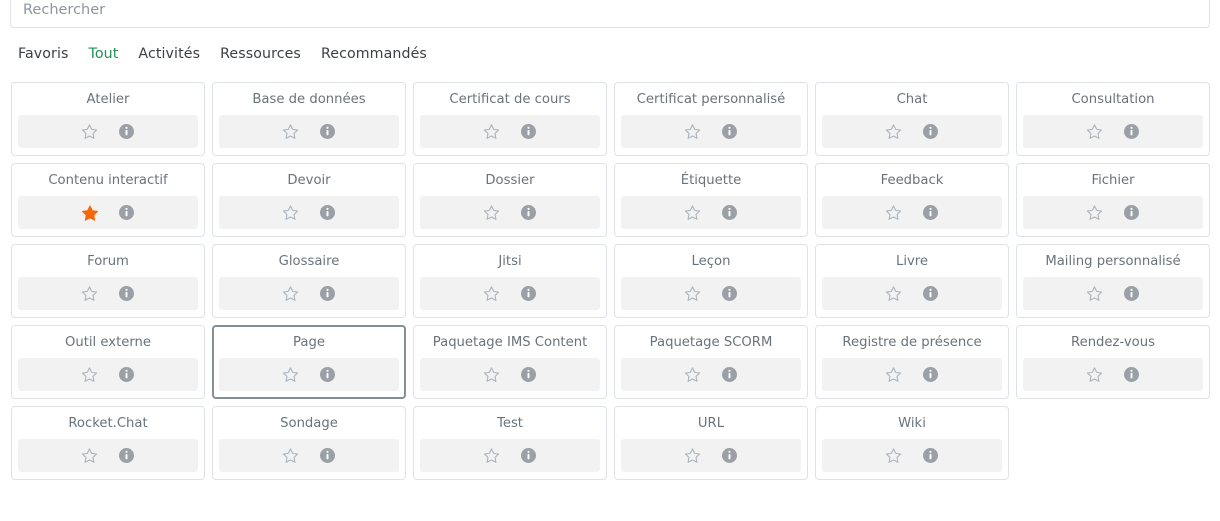 The height and width of the screenshot is (521, 1220). I want to click on activity-card-feedback: Feedback, so click(912, 200).